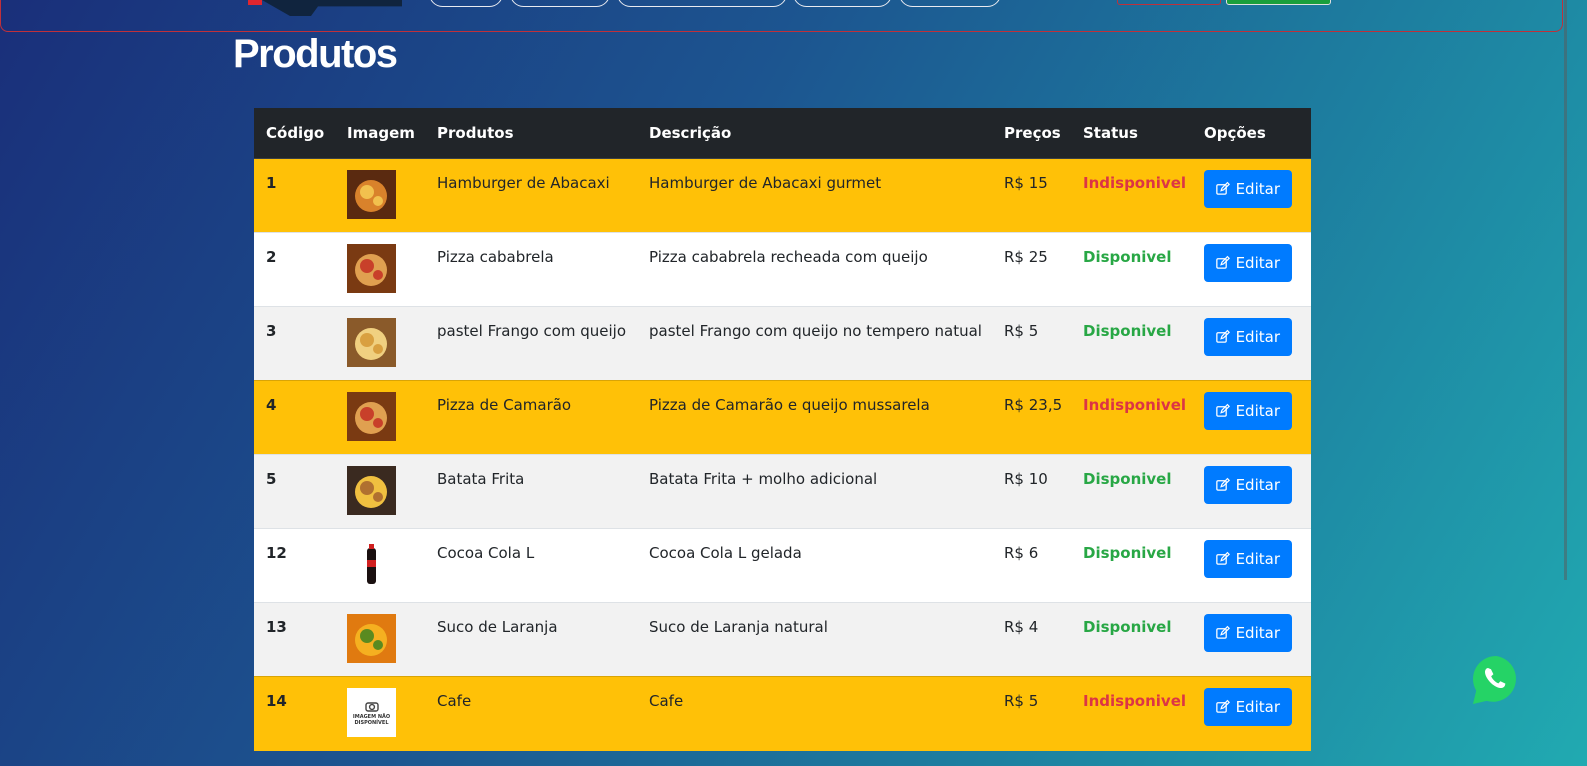 The width and height of the screenshot is (1587, 766). What do you see at coordinates (814, 195) in the screenshot?
I see `cell-description: Hamburger de Abacaxi gurmet` at bounding box center [814, 195].